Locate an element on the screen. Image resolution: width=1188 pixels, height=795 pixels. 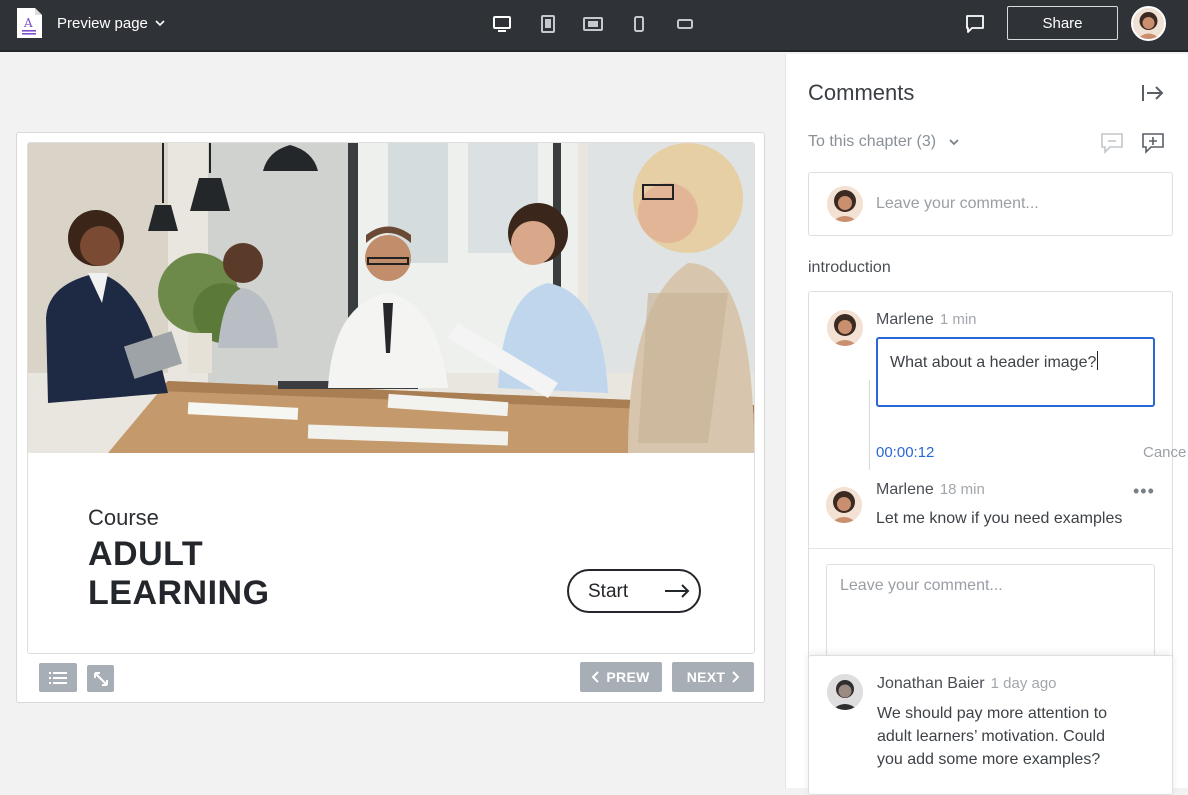
cancel-edit-button: Cance is located at coordinates (1164, 452).